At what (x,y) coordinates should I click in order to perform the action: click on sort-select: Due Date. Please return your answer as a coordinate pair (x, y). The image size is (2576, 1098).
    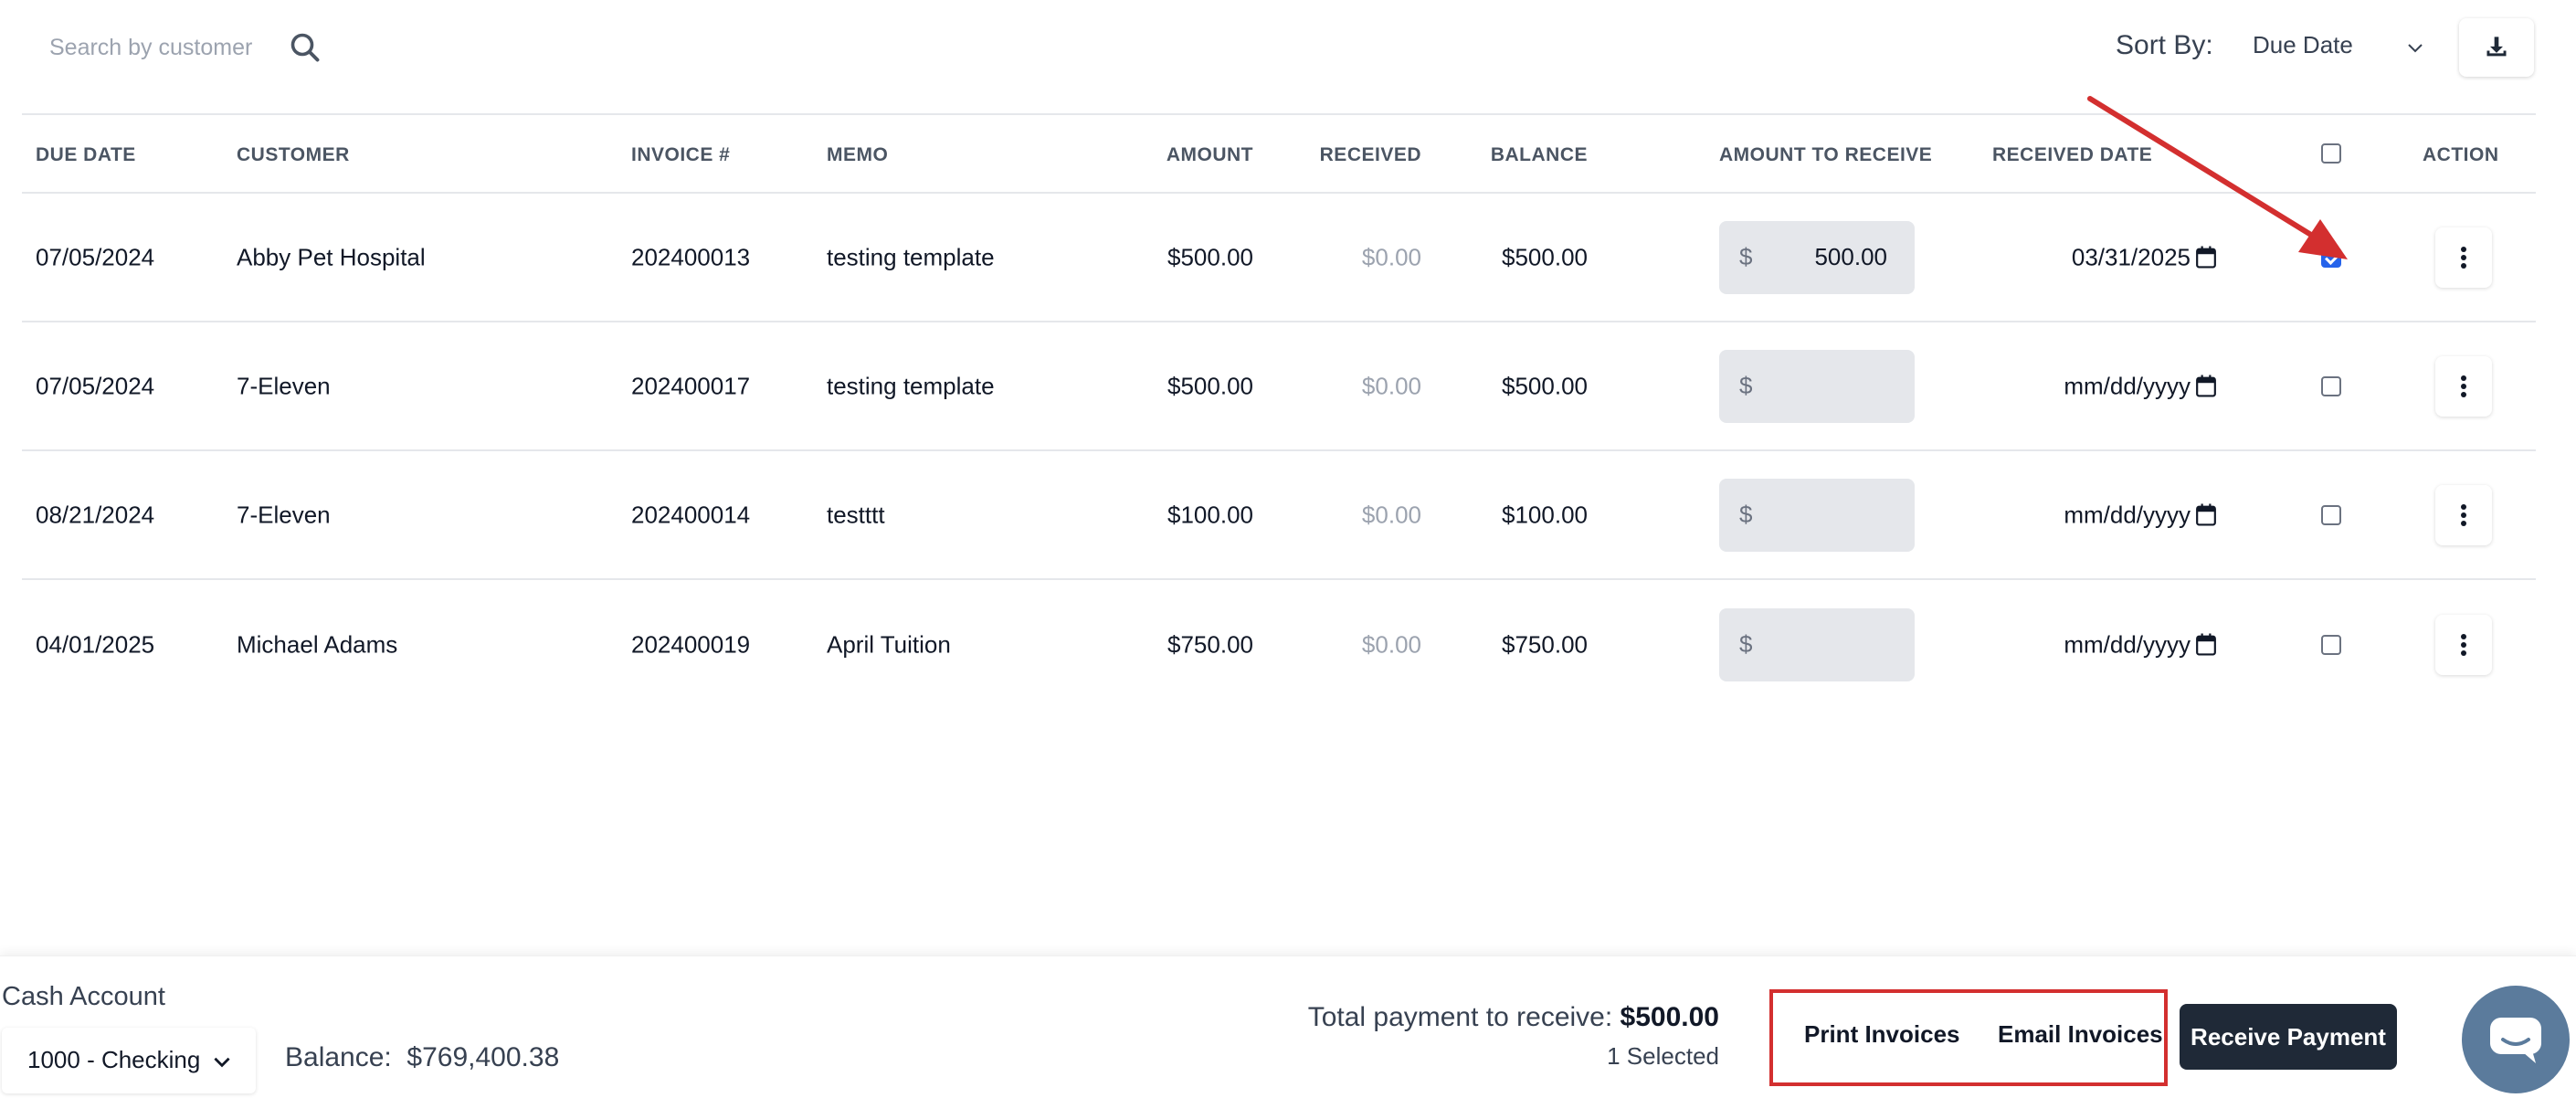
    Looking at the image, I should click on (2336, 47).